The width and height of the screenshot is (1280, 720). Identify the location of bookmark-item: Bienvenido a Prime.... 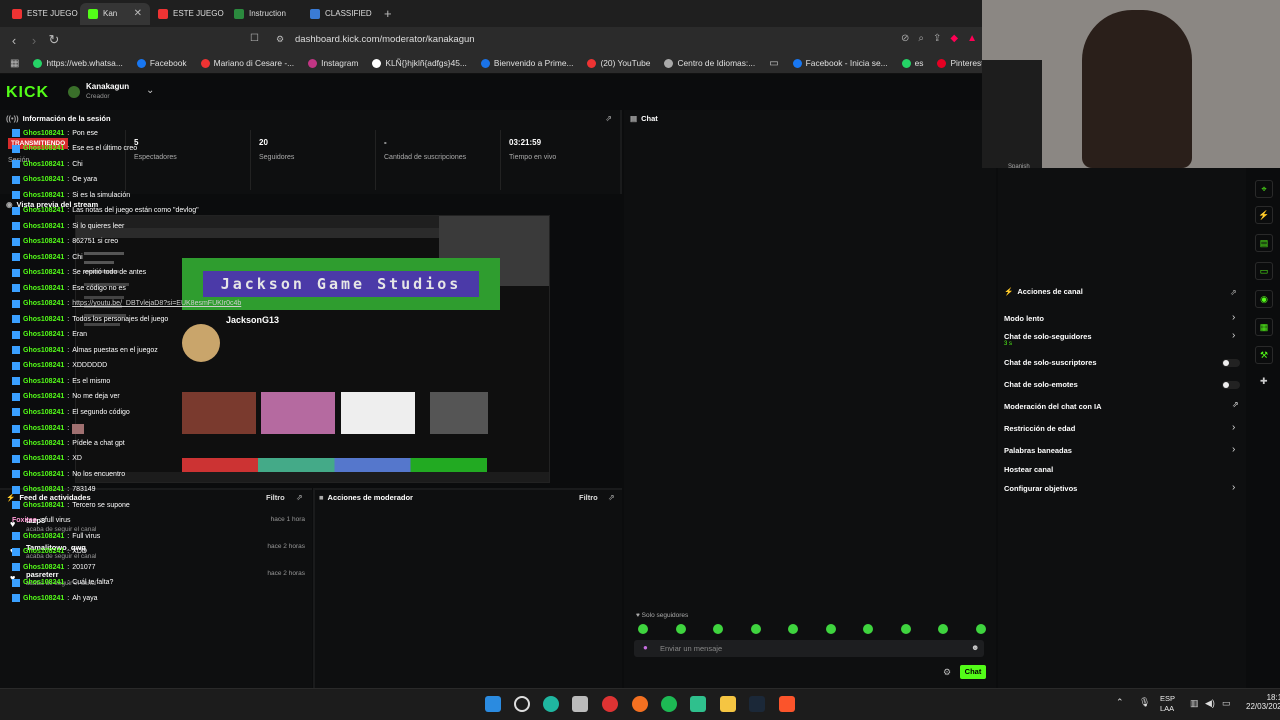
(526, 63).